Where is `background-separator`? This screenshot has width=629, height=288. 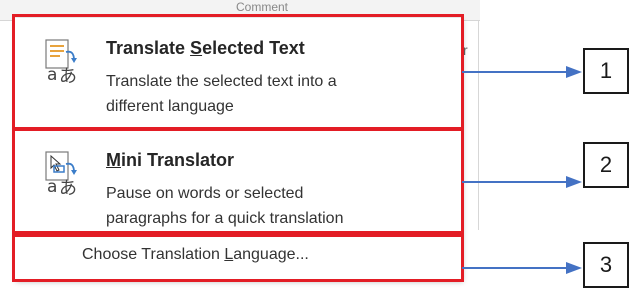
background-separator is located at coordinates (478, 125).